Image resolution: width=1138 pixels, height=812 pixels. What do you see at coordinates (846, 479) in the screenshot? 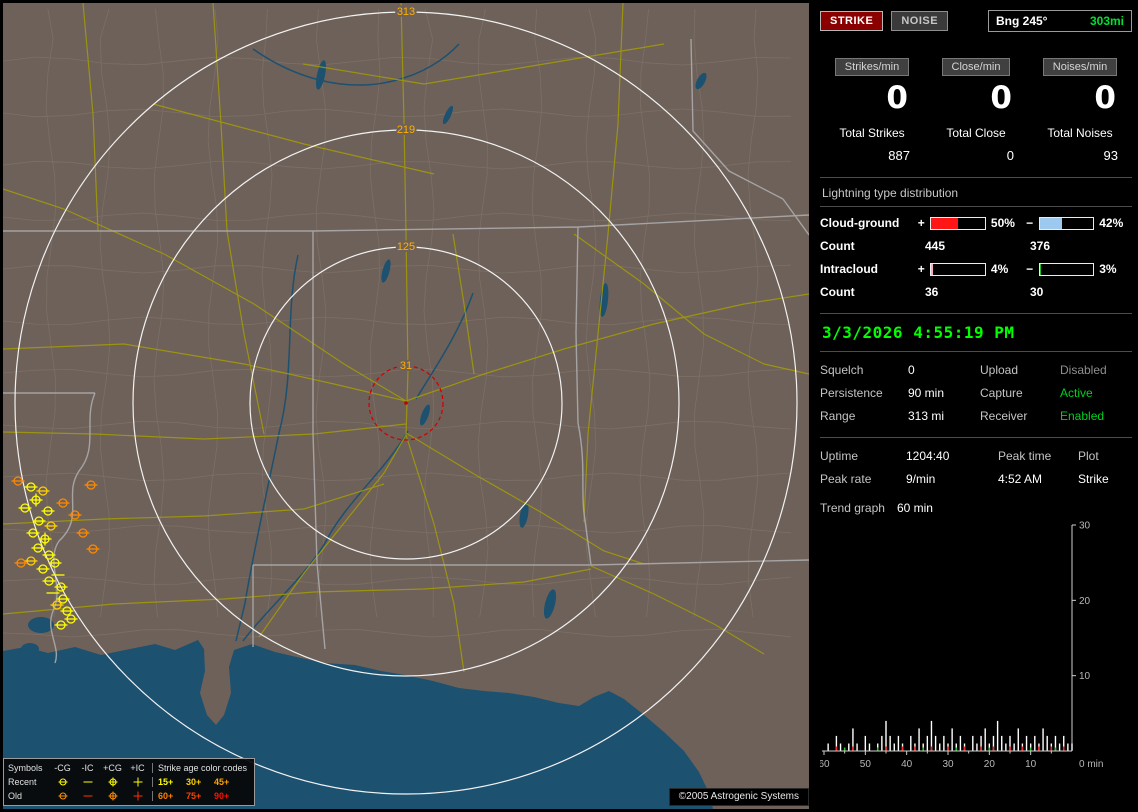
I see `peak-rate-label: Peak rate` at bounding box center [846, 479].